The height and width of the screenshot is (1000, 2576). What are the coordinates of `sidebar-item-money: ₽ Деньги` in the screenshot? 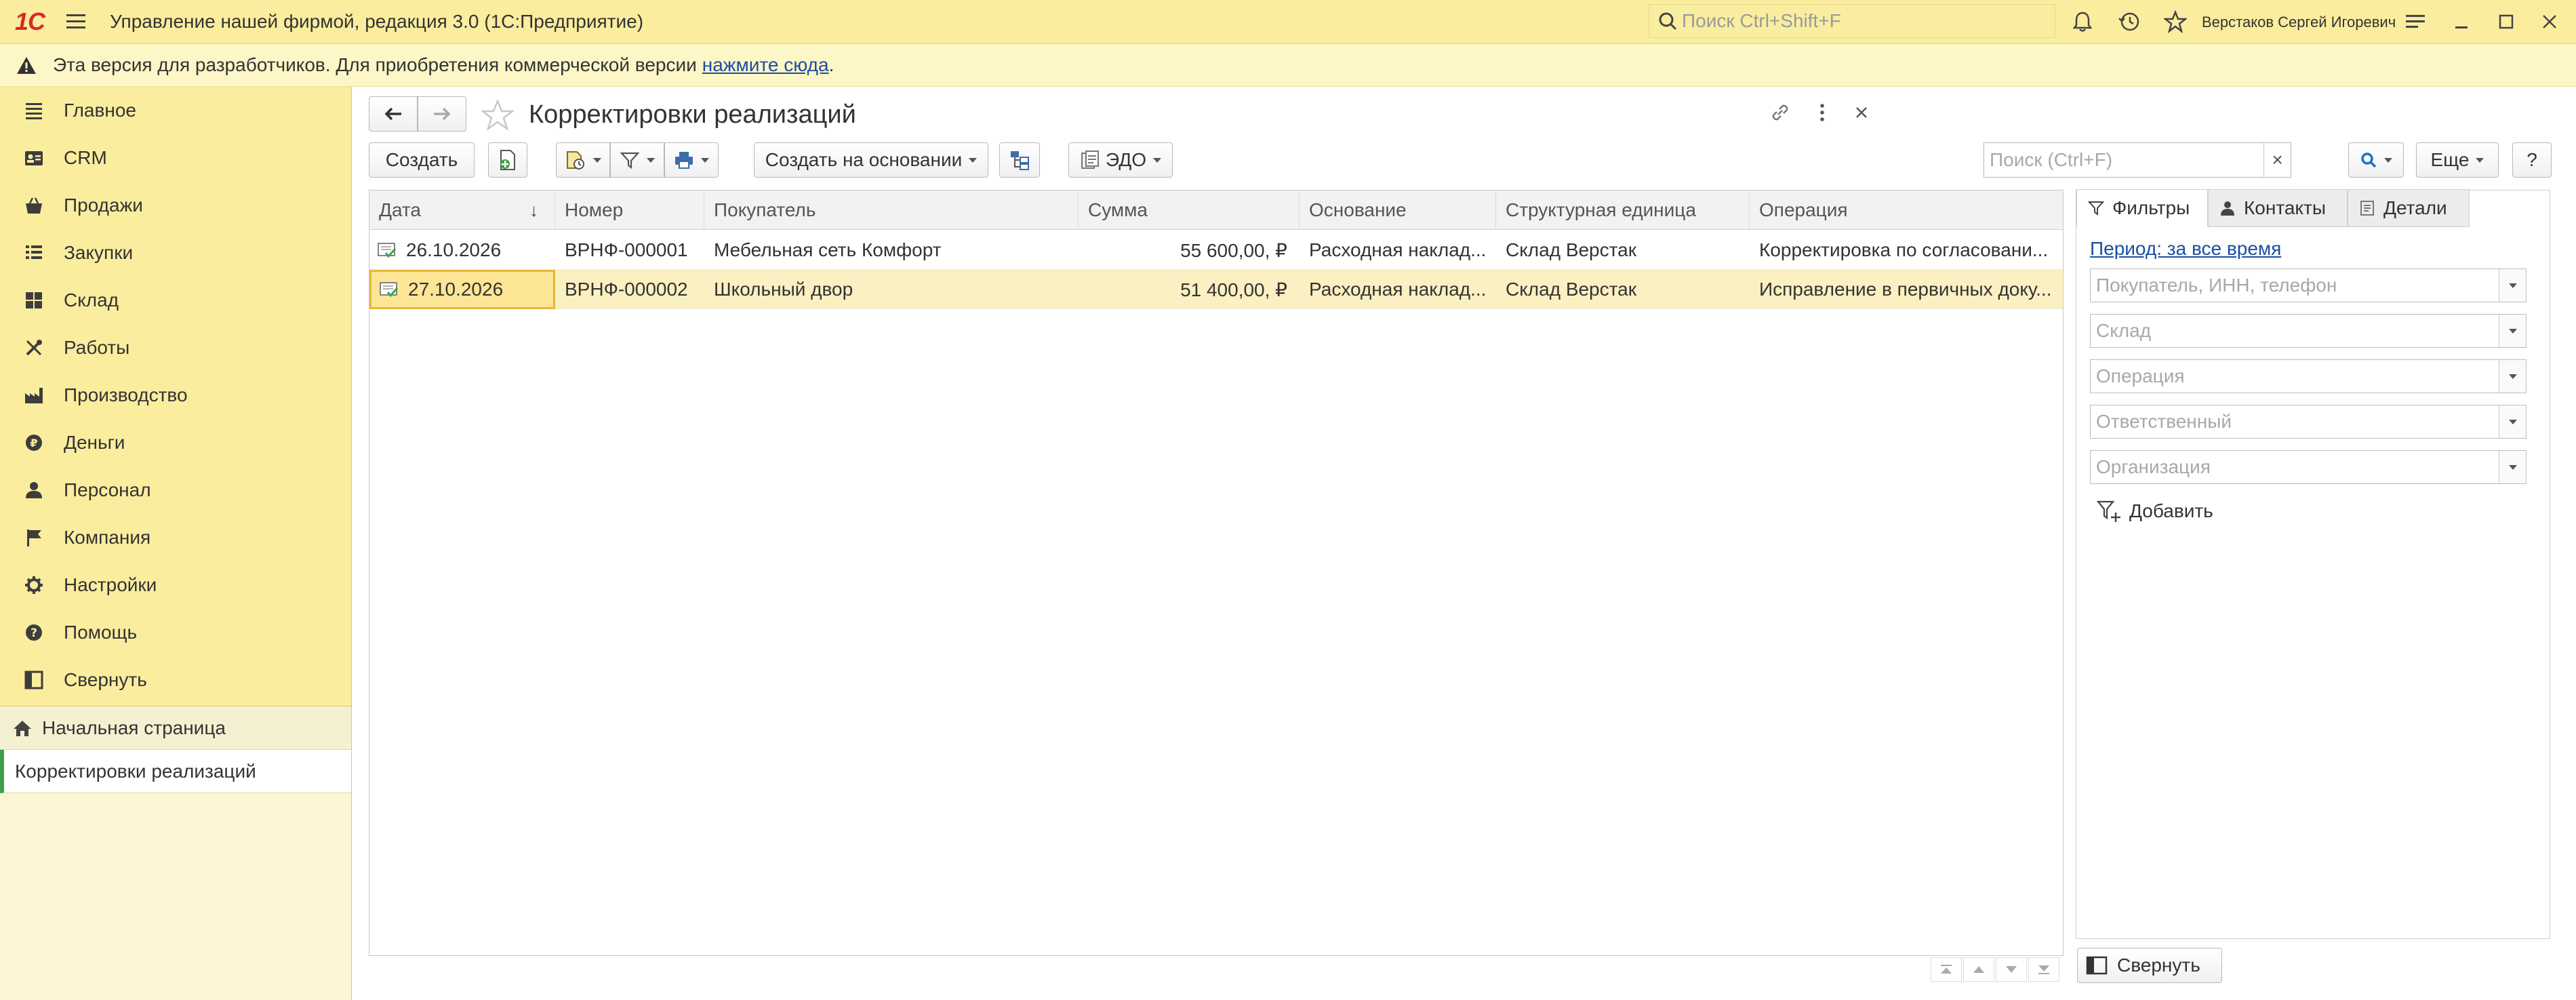 It's located at (175, 442).